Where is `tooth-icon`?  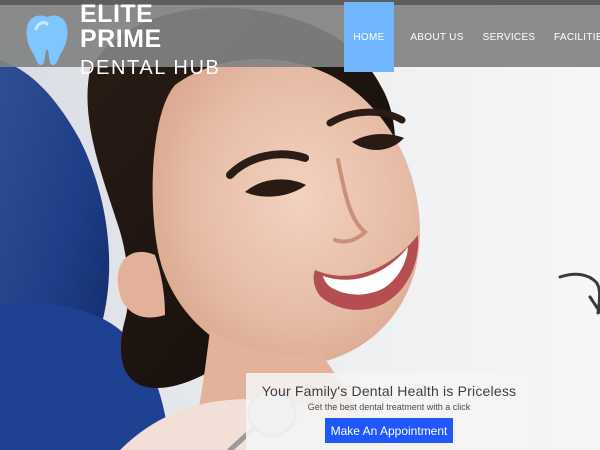
tooth-icon is located at coordinates (47, 39).